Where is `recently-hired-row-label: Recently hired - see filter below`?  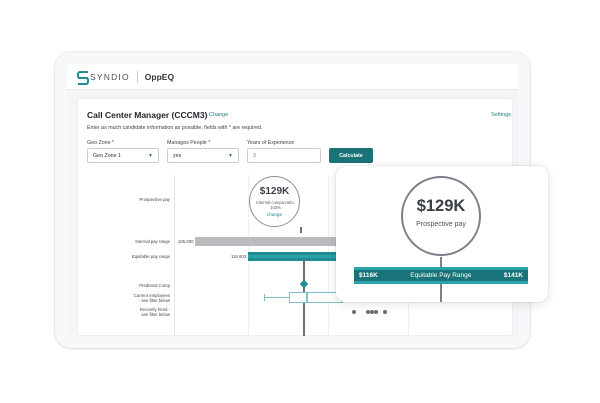 recently-hired-row-label: Recently hired - see filter below is located at coordinates (129, 312).